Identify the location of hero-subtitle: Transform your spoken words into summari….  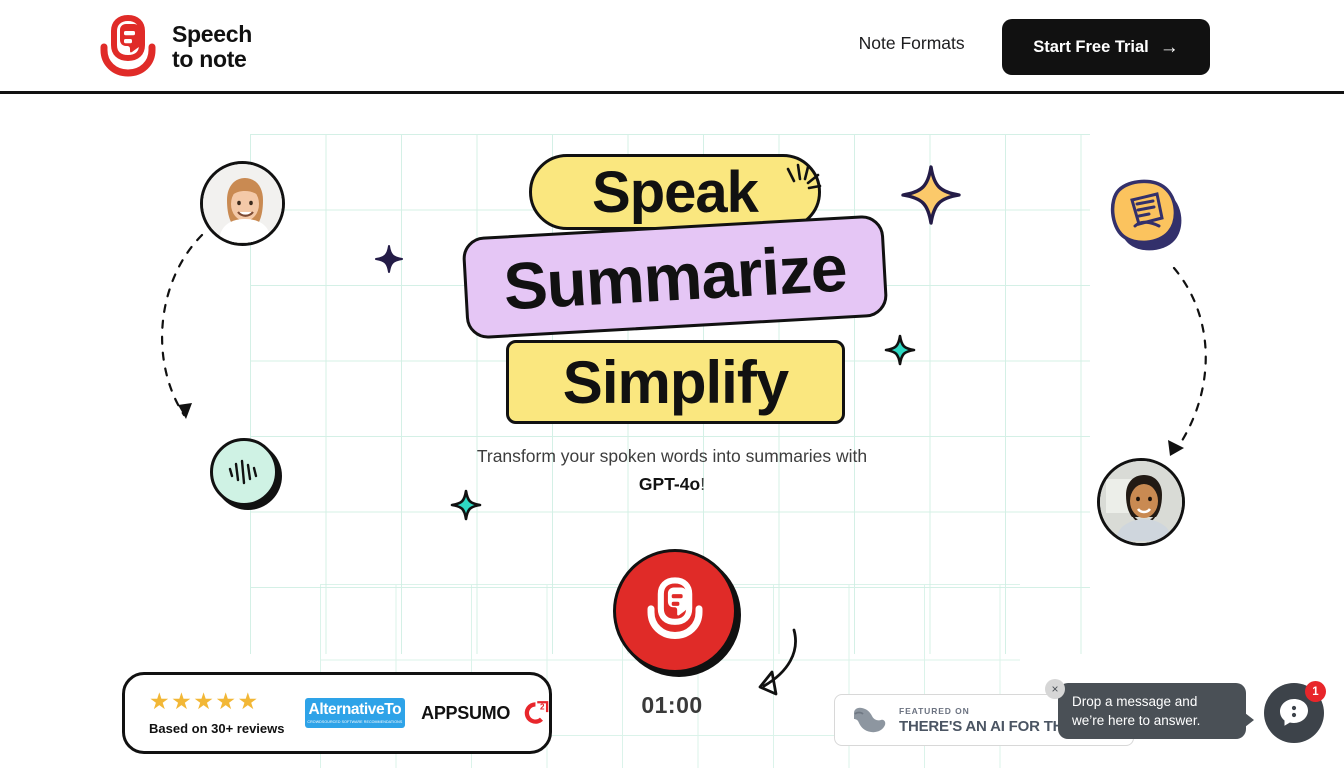
(672, 470).